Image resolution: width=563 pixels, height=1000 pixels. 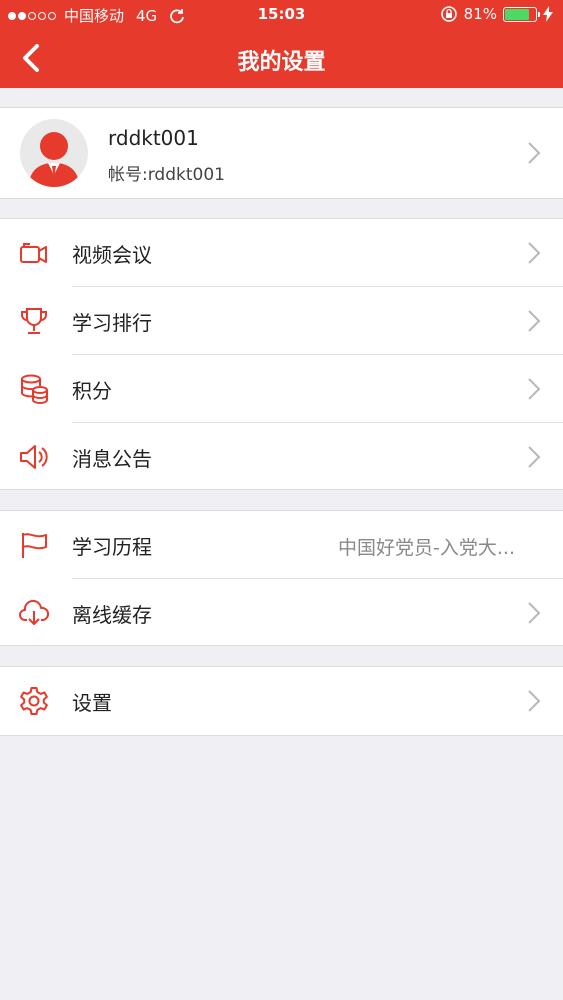 I want to click on menu-item-label: 学习排行, so click(x=112, y=323).